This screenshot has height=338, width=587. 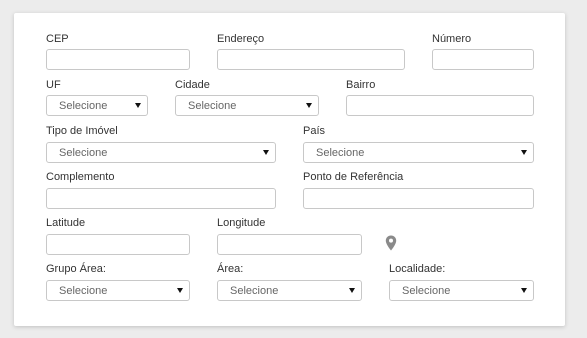 What do you see at coordinates (241, 223) in the screenshot?
I see `longitude-label: Longitude` at bounding box center [241, 223].